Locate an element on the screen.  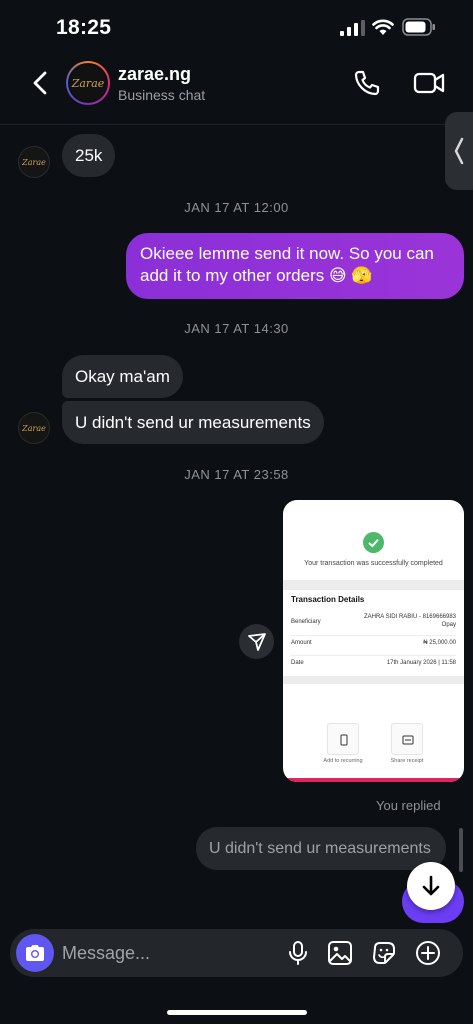
status-time: 18:25 is located at coordinates (84, 27).